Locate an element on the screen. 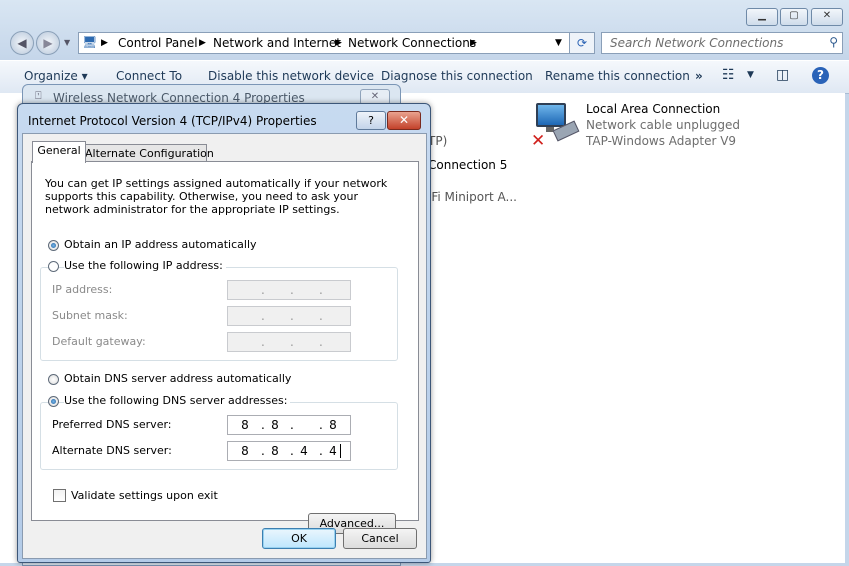 This screenshot has height=566, width=849. search-placeholder: Search Network Connections is located at coordinates (697, 43).